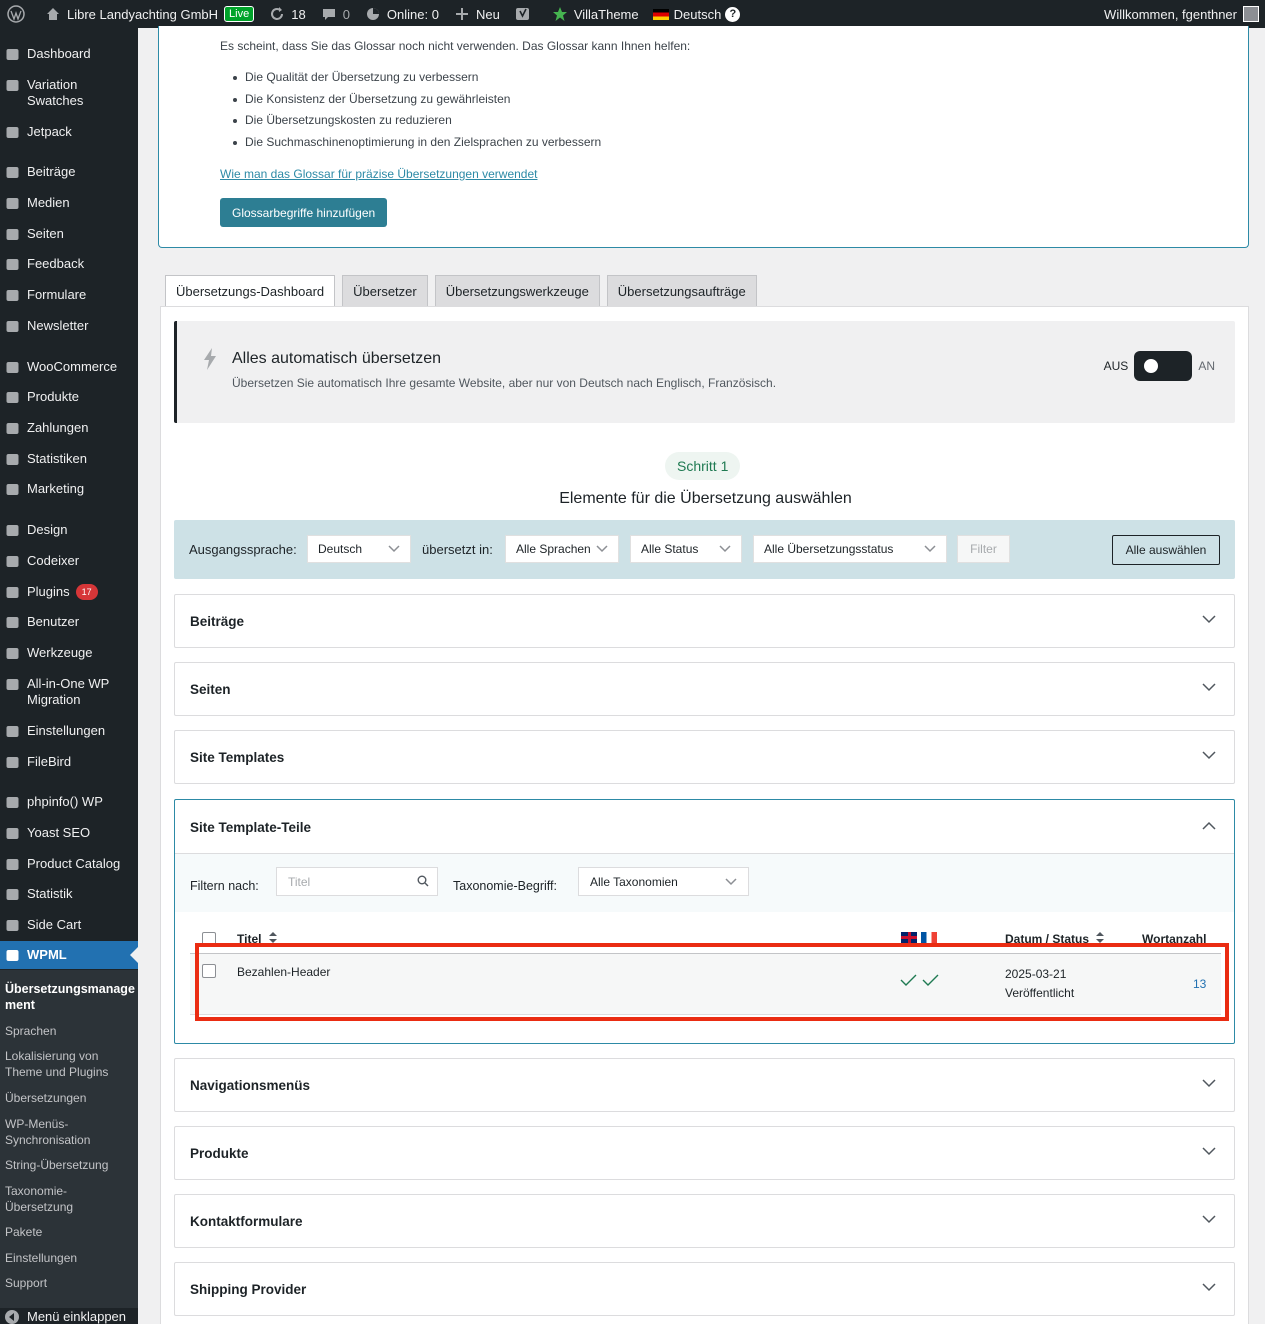 The image size is (1265, 1324). What do you see at coordinates (69, 54) in the screenshot?
I see `sidebar-item-dashboard: Dashboard` at bounding box center [69, 54].